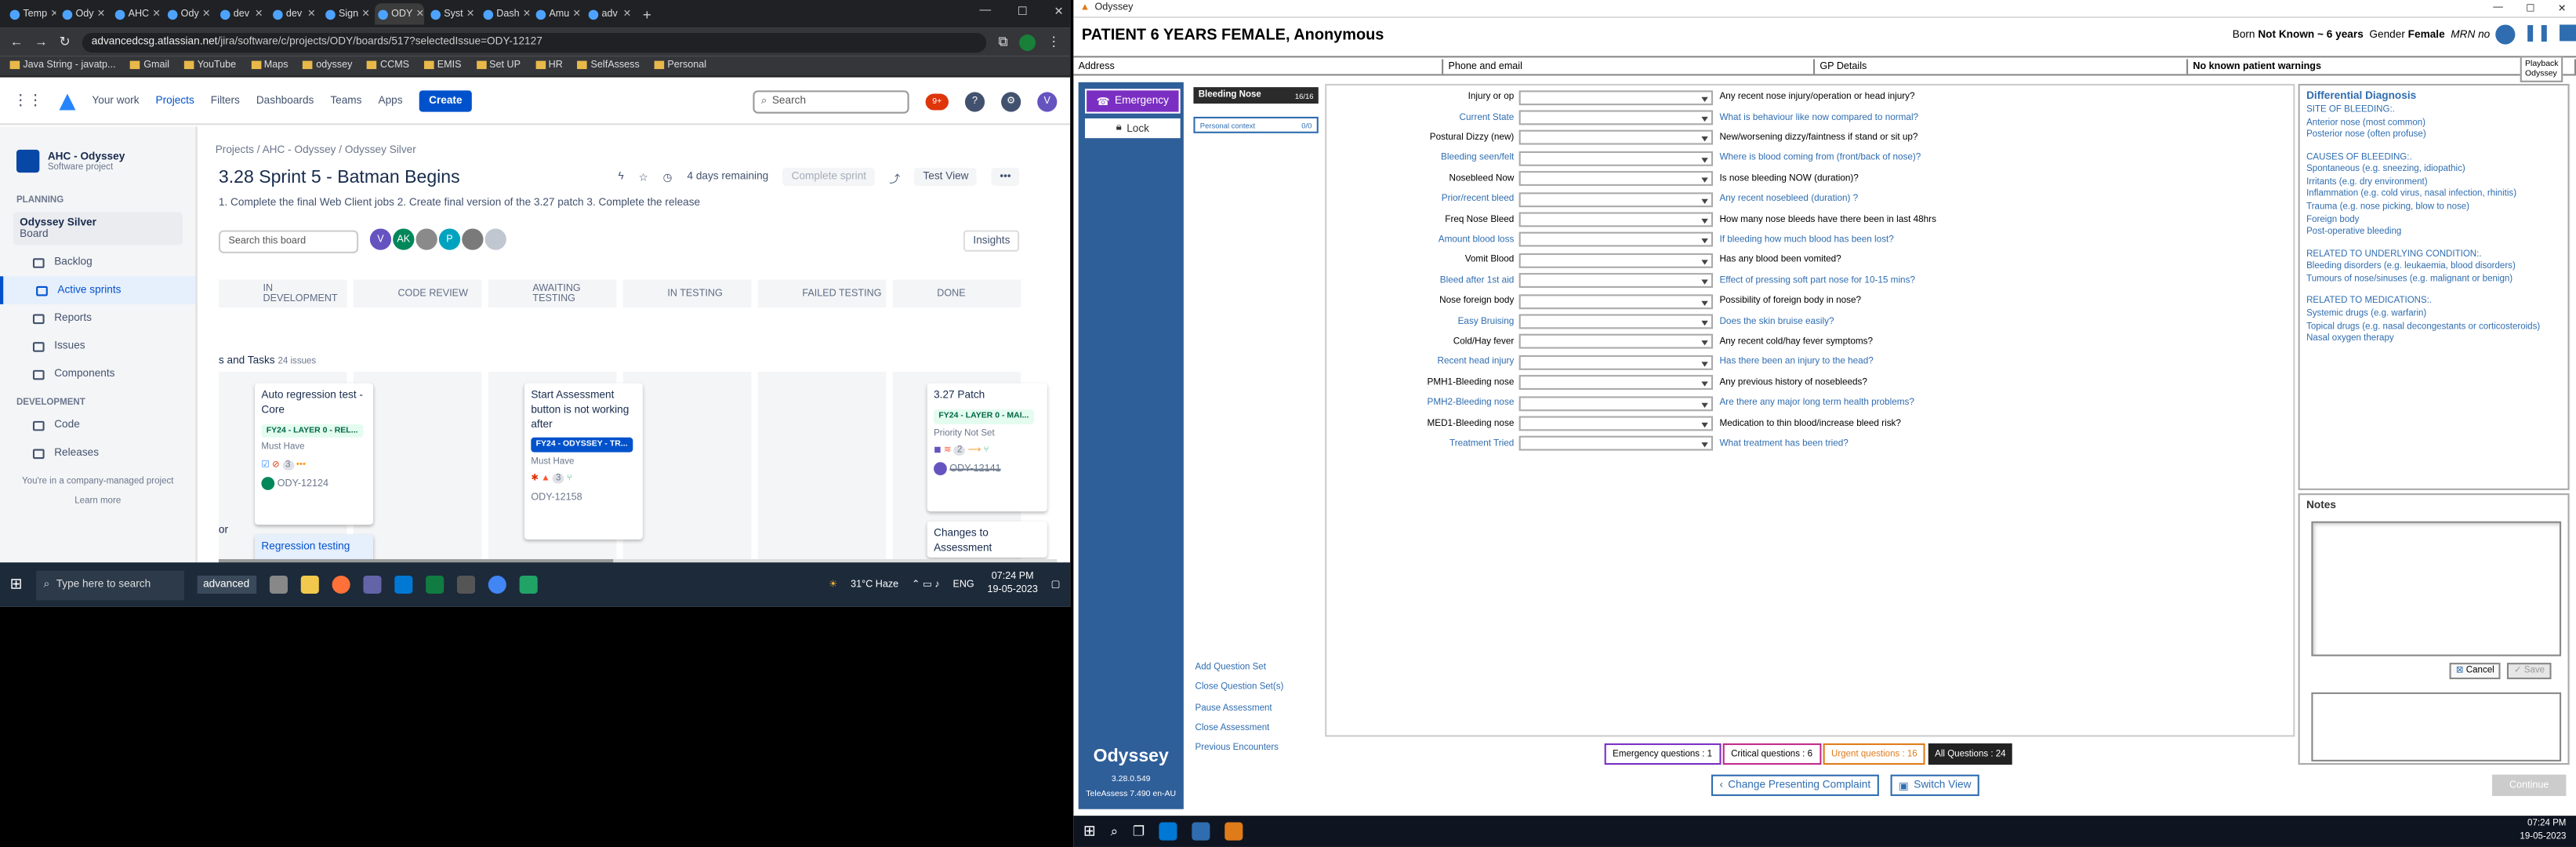 The height and width of the screenshot is (847, 2576). Describe the element at coordinates (504, 13) in the screenshot. I see `browser-tab: Dash✕` at that location.